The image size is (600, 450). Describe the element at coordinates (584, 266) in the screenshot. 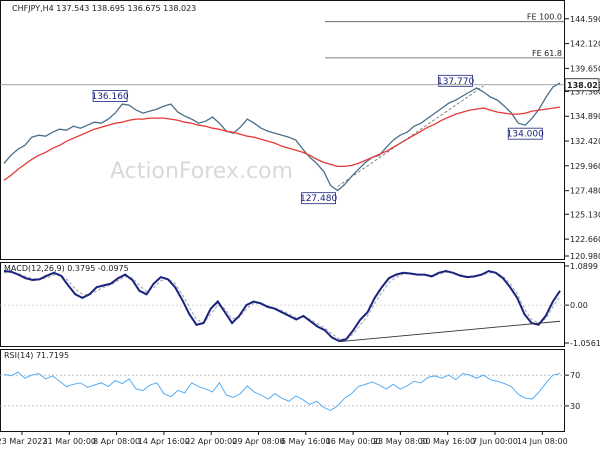

I see `macd-axis-label: 1.0899` at that location.